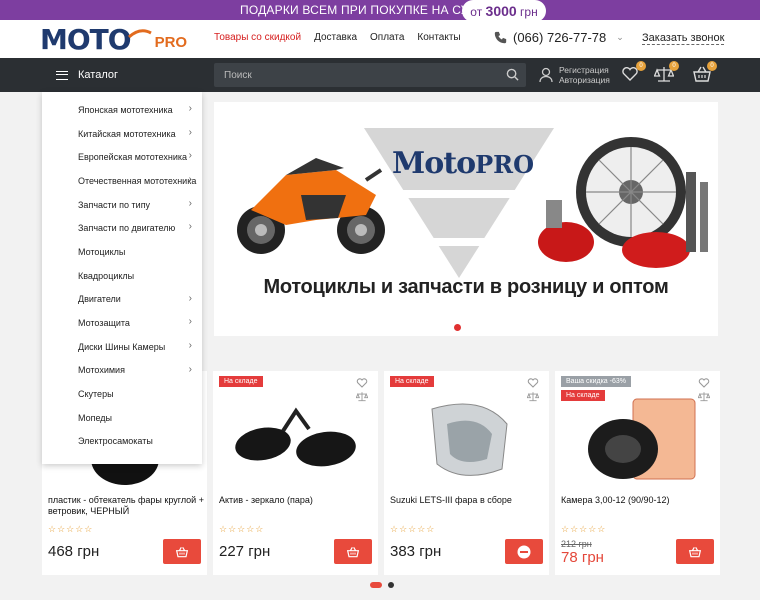 This screenshot has width=760, height=600. I want to click on search-input, so click(354, 75).